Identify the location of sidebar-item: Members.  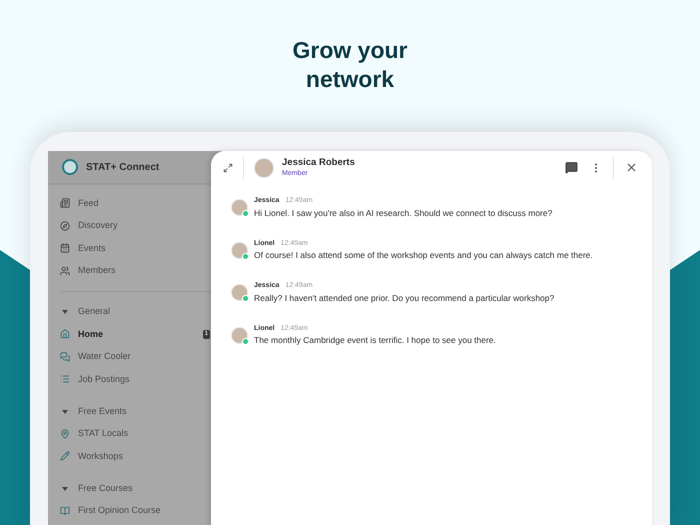
(135, 271).